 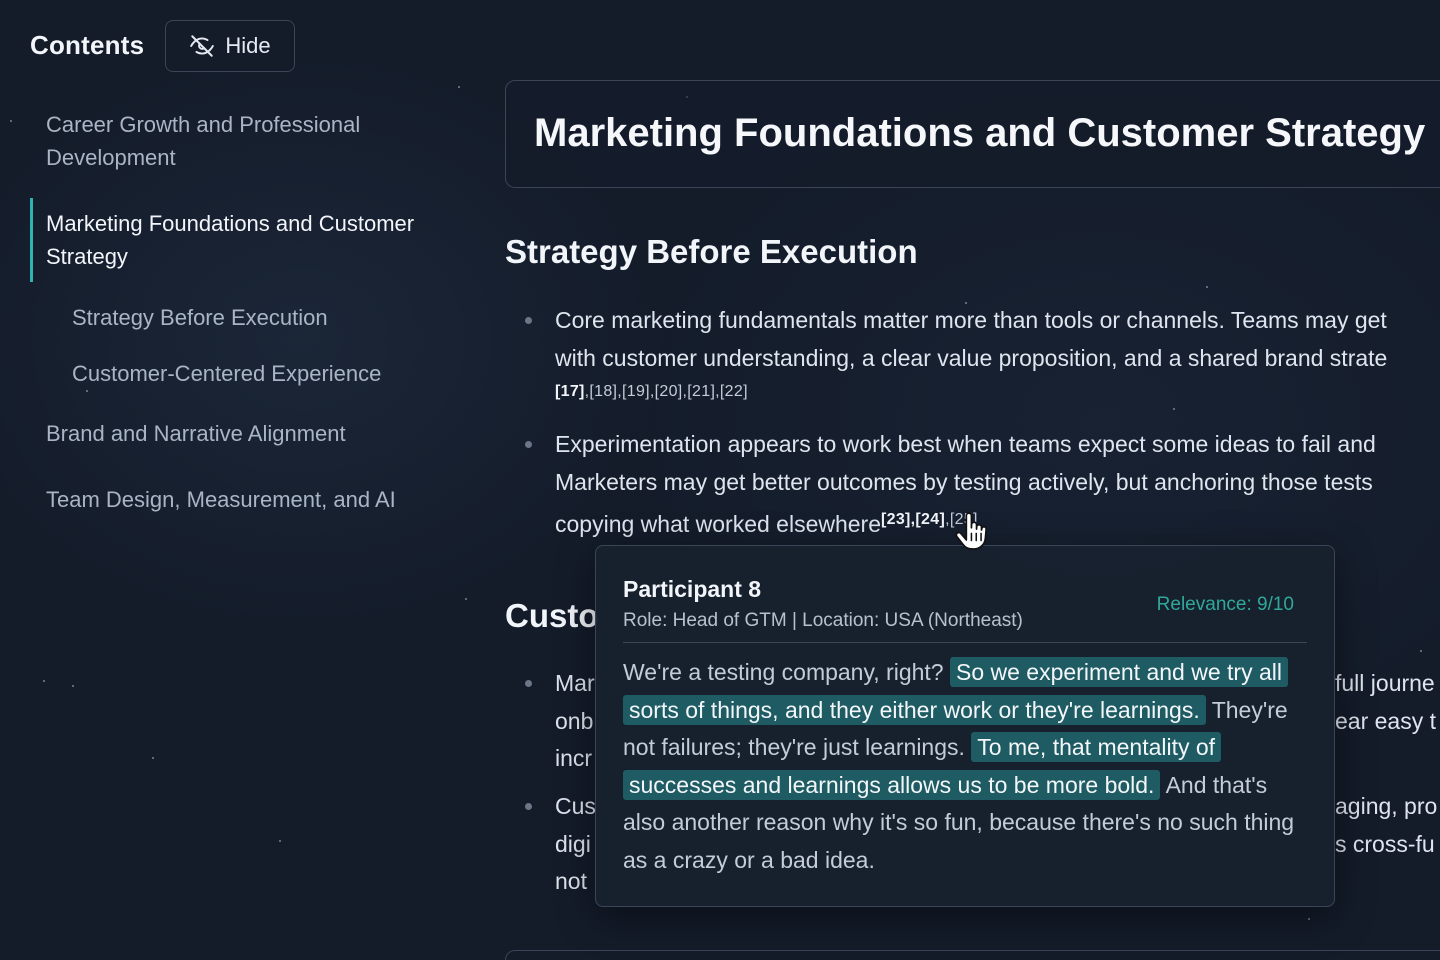 What do you see at coordinates (1385, 843) in the screenshot?
I see `bullet-line-right: s cross-fu` at bounding box center [1385, 843].